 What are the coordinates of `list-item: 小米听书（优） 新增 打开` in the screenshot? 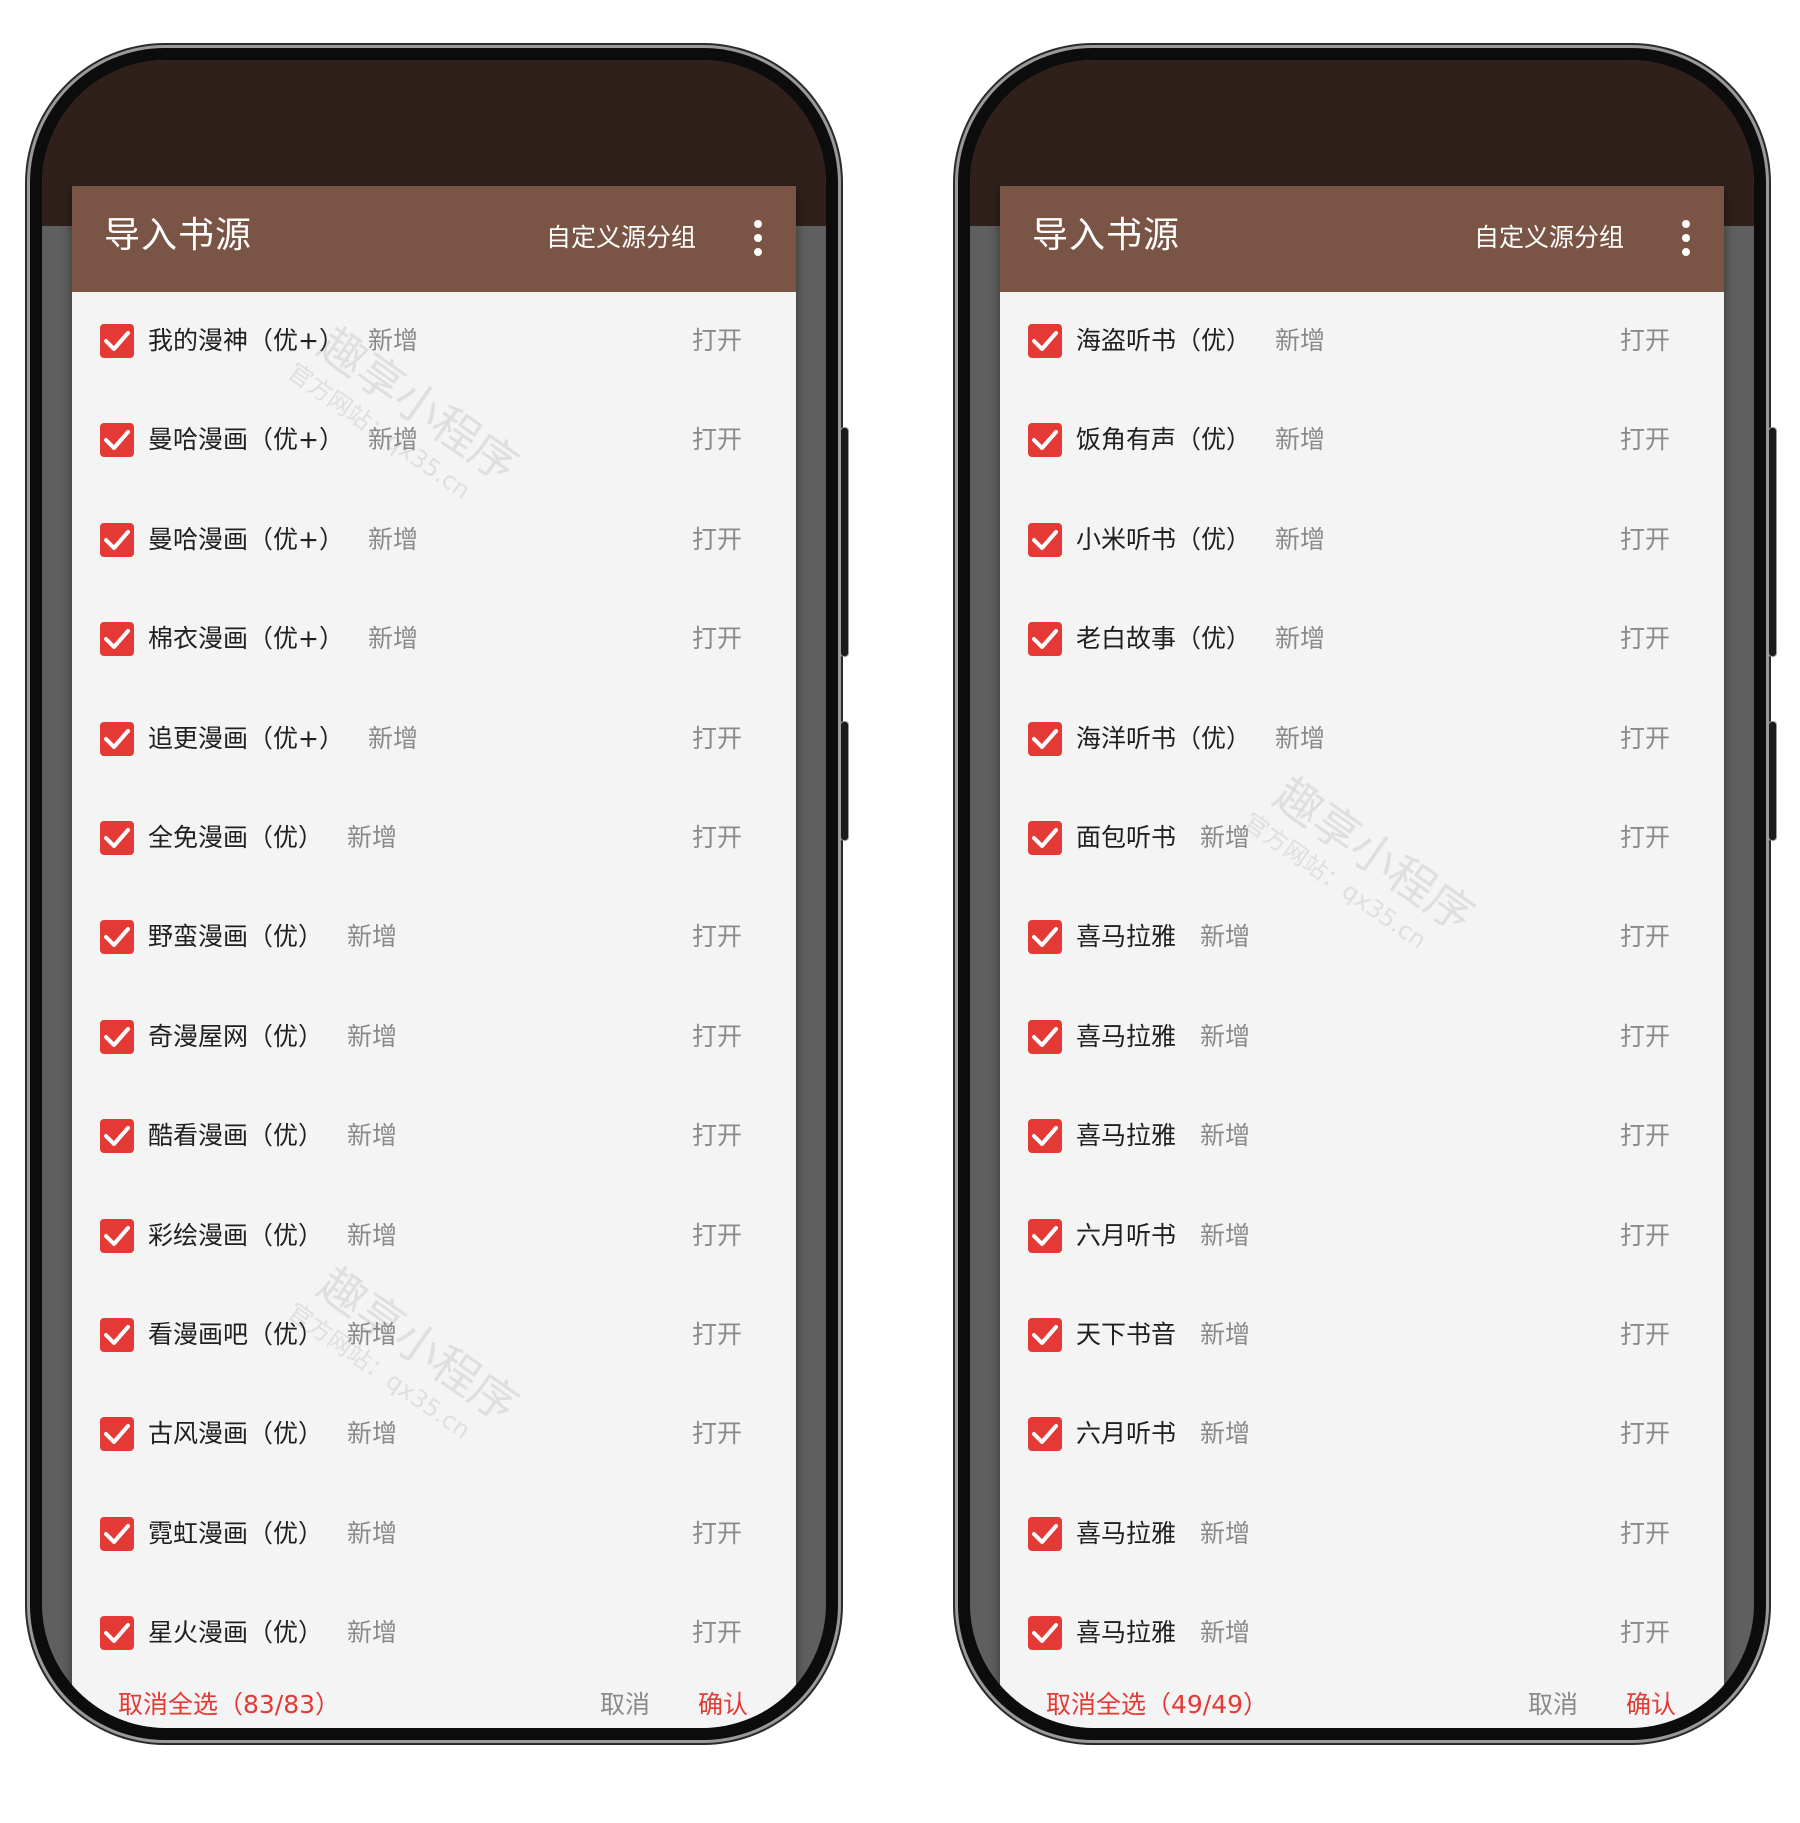 It's located at (1362, 540).